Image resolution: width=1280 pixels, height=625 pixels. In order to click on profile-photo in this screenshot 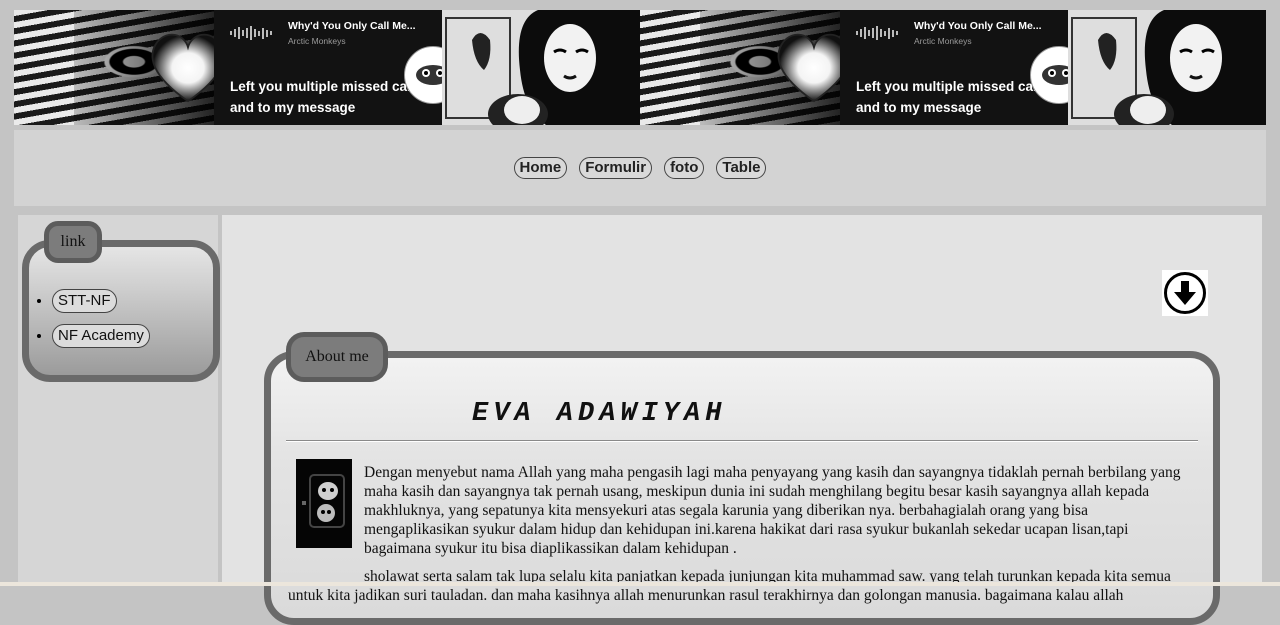, I will do `click(324, 503)`.